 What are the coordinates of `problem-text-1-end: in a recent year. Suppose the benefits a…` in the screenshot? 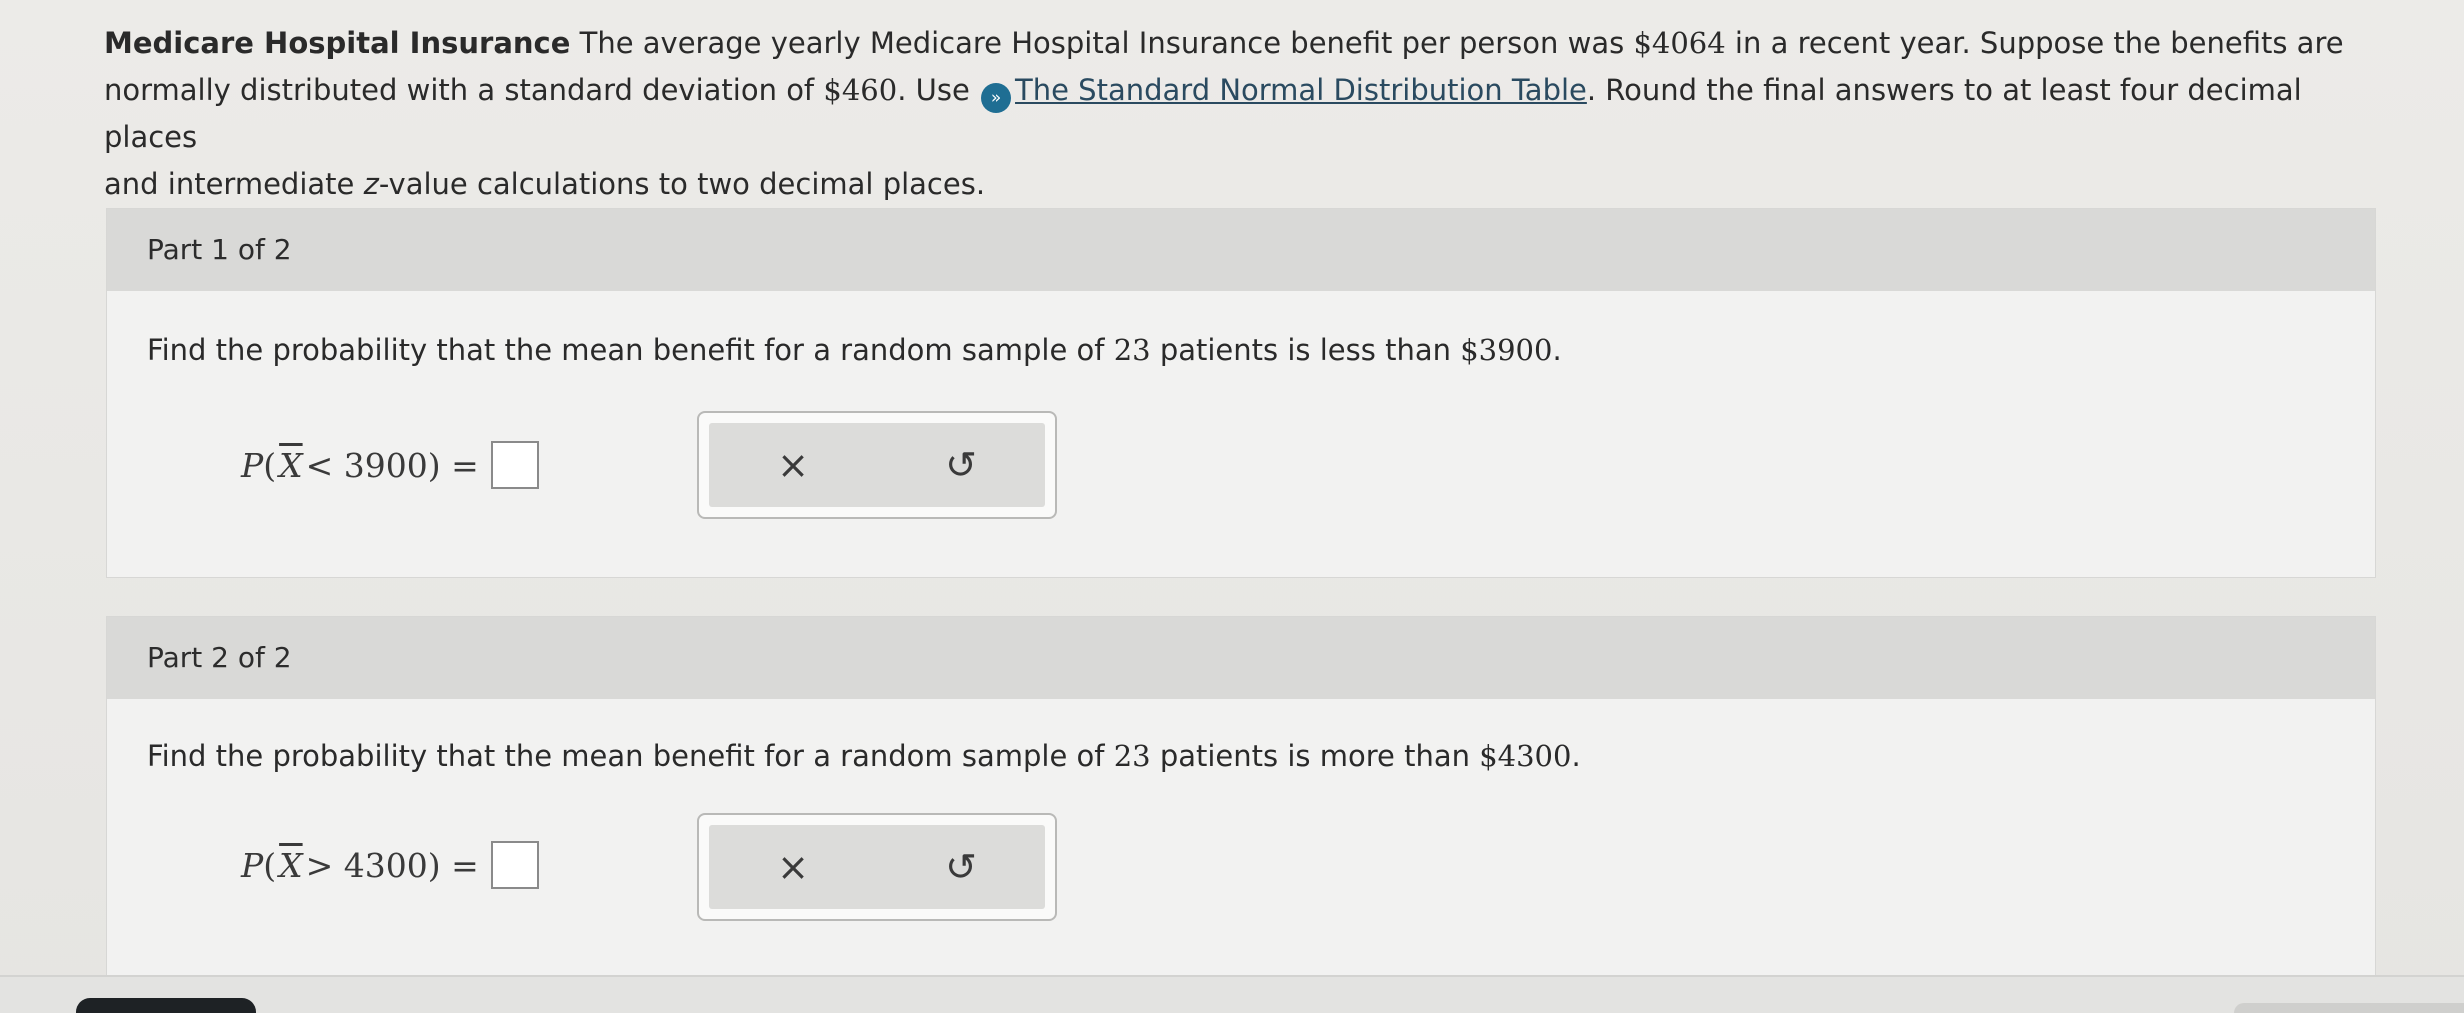 It's located at (2034, 43).